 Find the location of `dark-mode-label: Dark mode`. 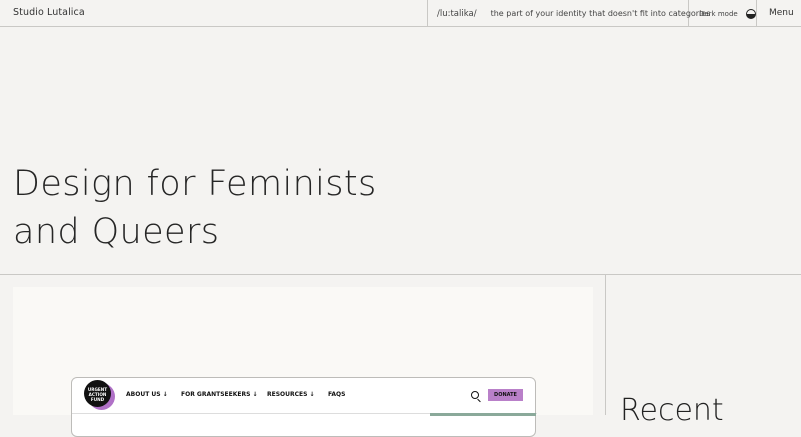

dark-mode-label: Dark mode is located at coordinates (718, 13).